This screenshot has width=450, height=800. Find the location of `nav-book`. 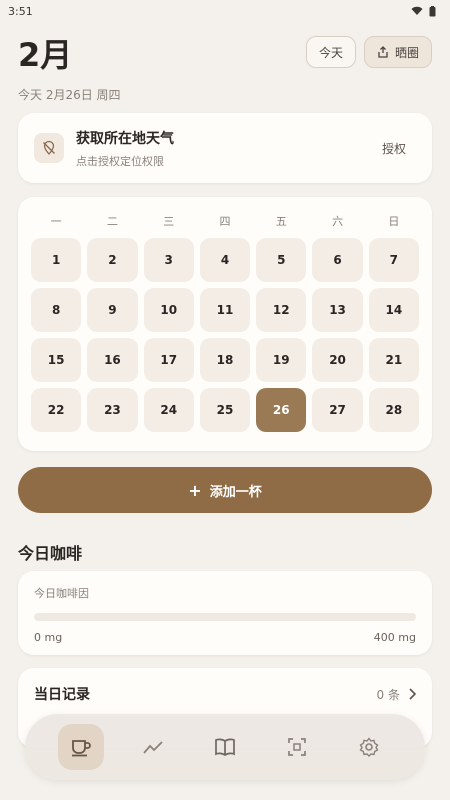

nav-book is located at coordinates (225, 747).